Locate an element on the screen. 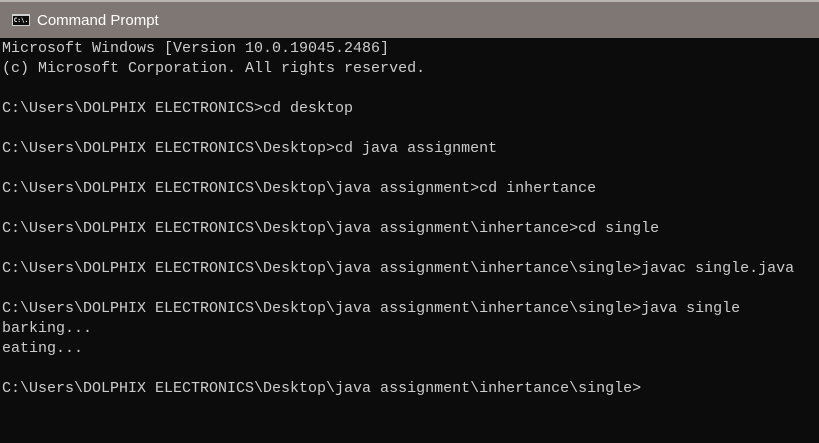 This screenshot has height=443, width=819. window-title: Command Prompt is located at coordinates (98, 20).